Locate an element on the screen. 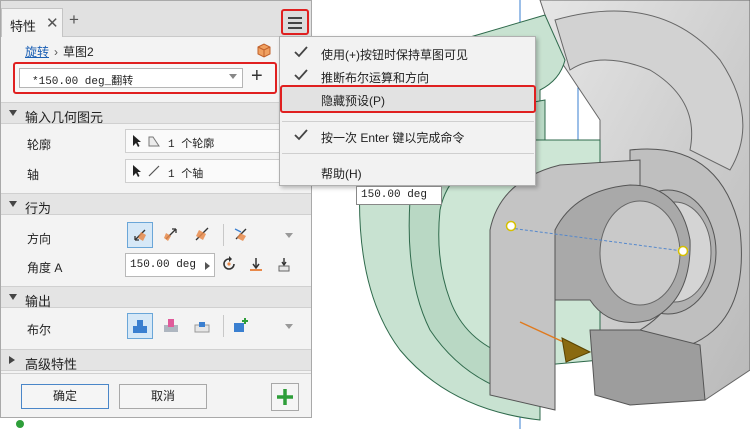  direction-asymmetric-icon is located at coordinates (240, 234).